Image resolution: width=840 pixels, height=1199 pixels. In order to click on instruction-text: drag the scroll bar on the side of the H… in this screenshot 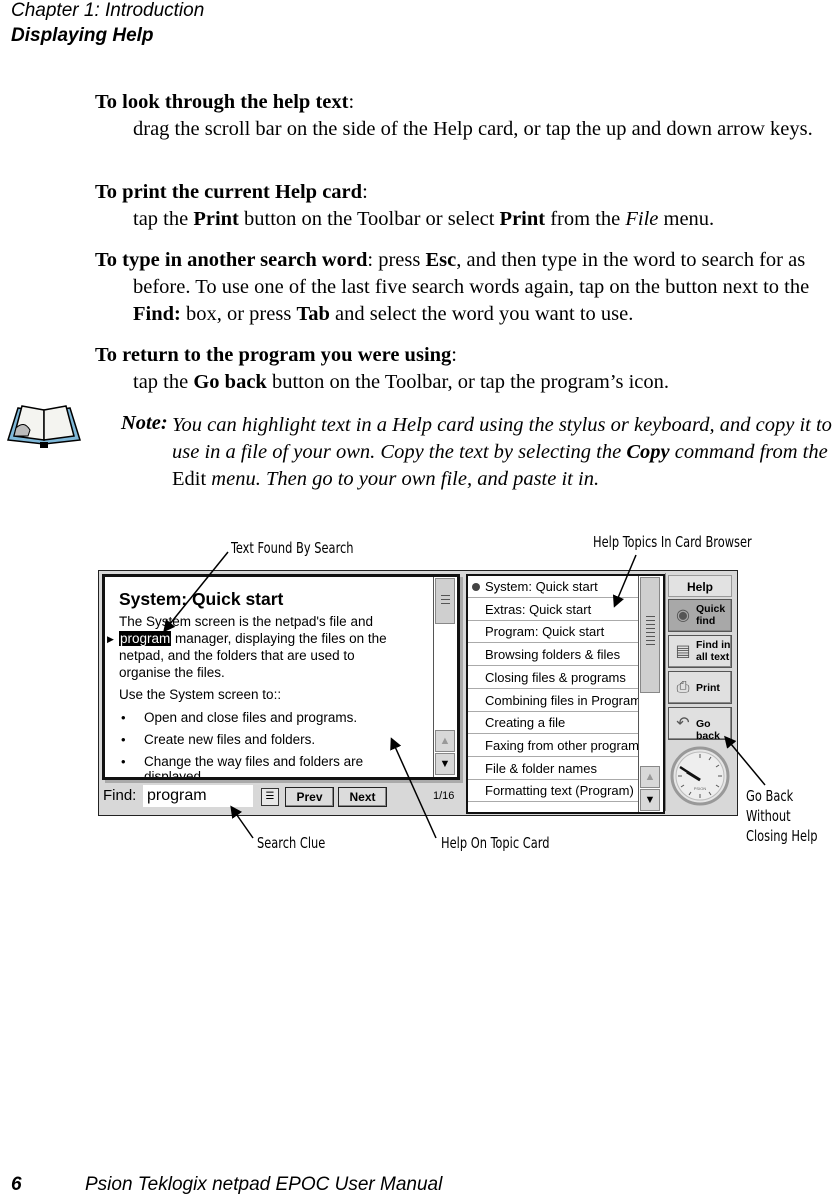, I will do `click(473, 129)`.